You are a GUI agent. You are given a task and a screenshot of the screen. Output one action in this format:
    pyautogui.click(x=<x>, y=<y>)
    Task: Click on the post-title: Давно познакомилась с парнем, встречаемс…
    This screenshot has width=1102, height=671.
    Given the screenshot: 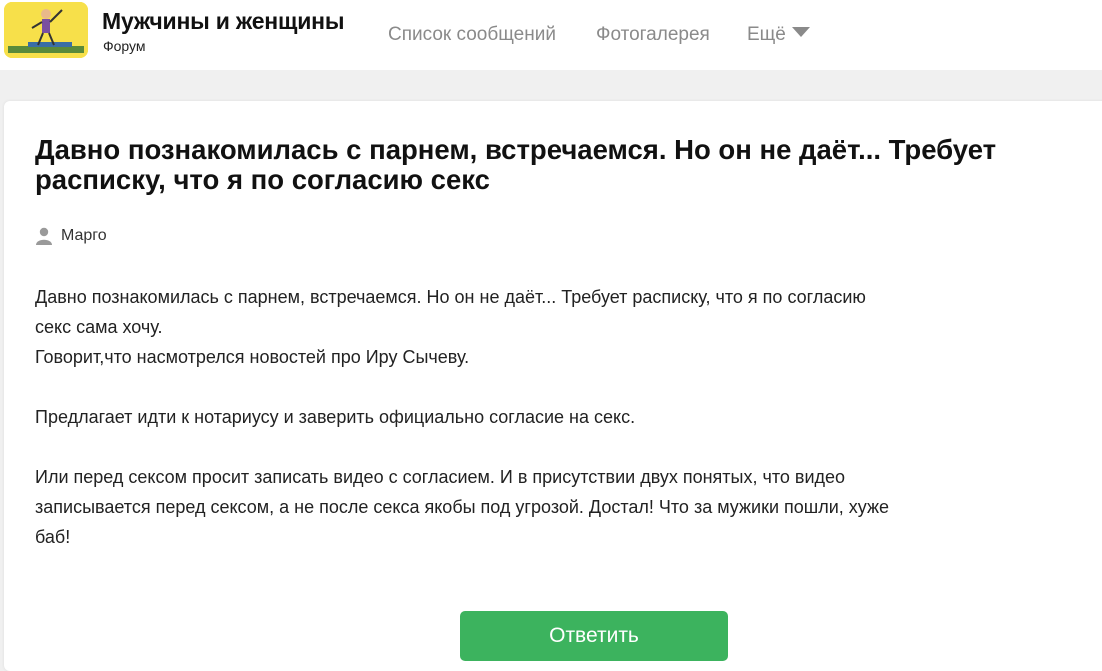 What is the action you would take?
    pyautogui.click(x=516, y=164)
    